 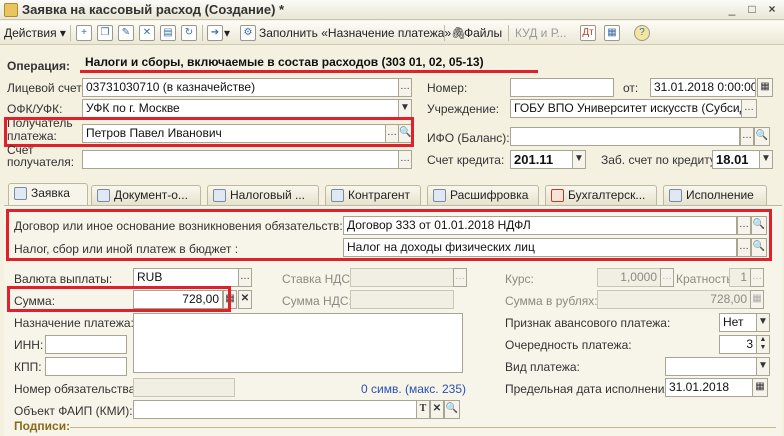 I want to click on vat-sum-field, so click(x=402, y=299).